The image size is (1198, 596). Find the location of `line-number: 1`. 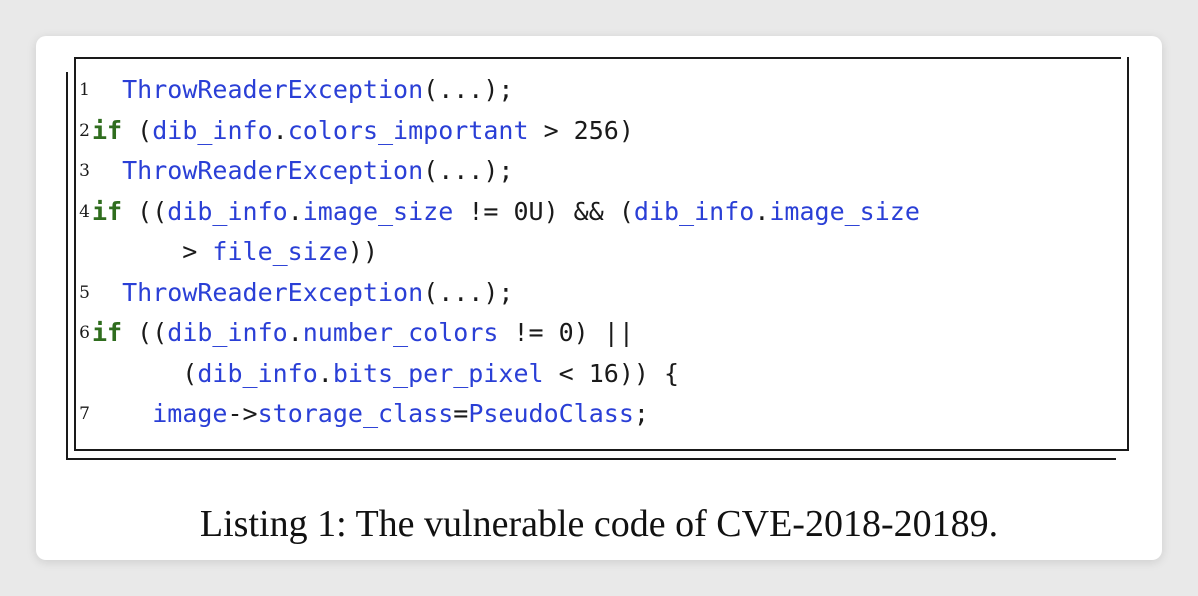

line-number: 1 is located at coordinates (84, 90).